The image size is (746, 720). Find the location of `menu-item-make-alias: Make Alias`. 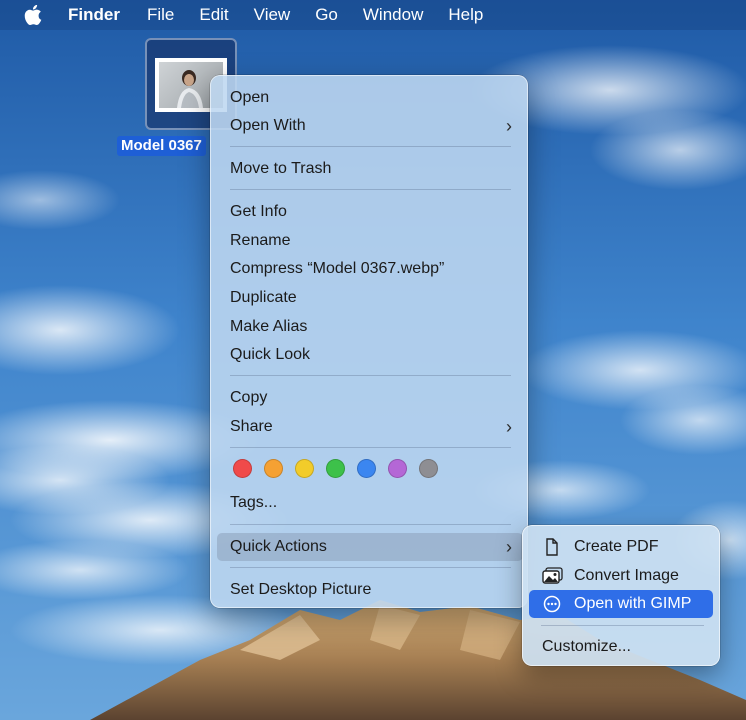

menu-item-make-alias: Make Alias is located at coordinates (370, 327).